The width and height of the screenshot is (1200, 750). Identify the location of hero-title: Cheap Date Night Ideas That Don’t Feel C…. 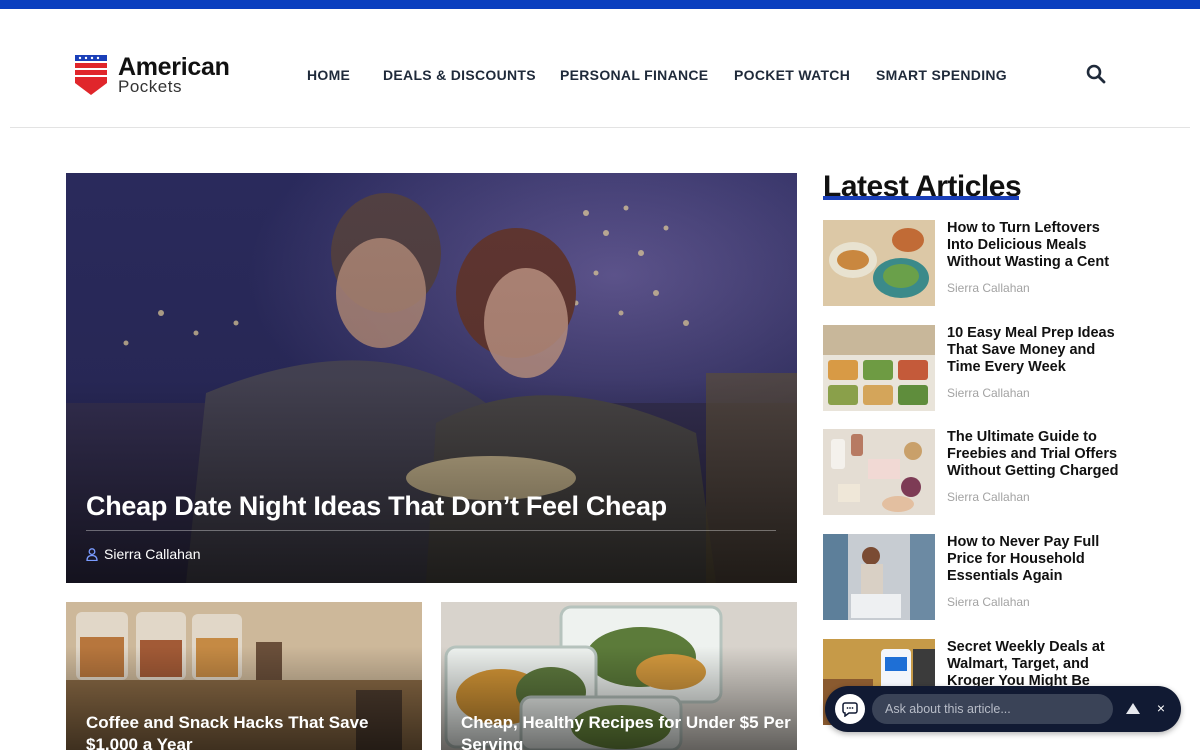
(431, 506).